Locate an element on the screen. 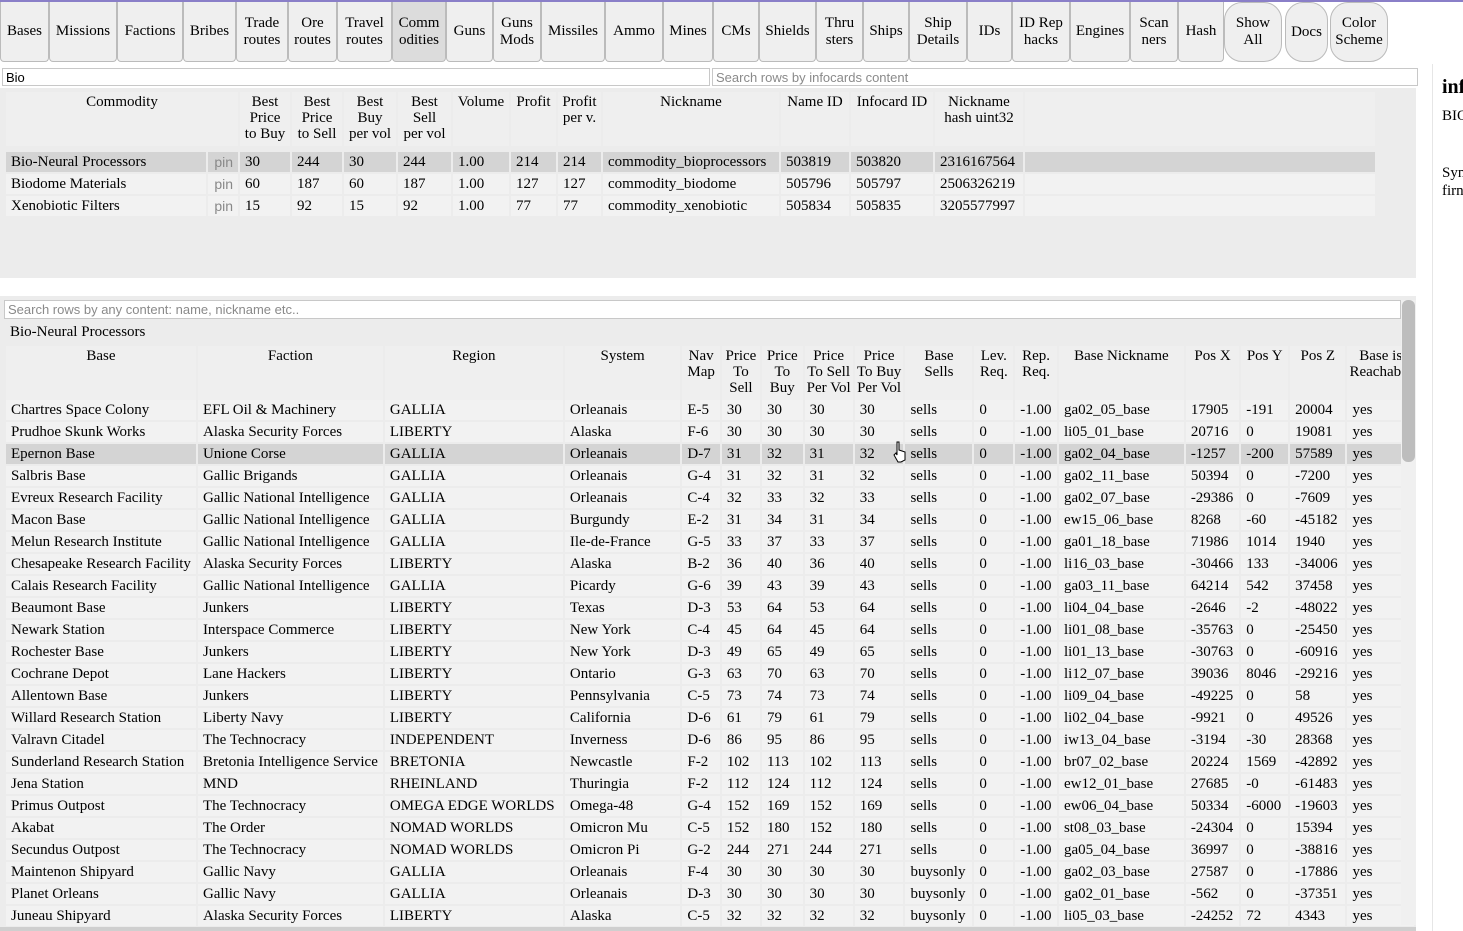 This screenshot has height=931, width=1463. tab-bases: Bases is located at coordinates (24, 32).